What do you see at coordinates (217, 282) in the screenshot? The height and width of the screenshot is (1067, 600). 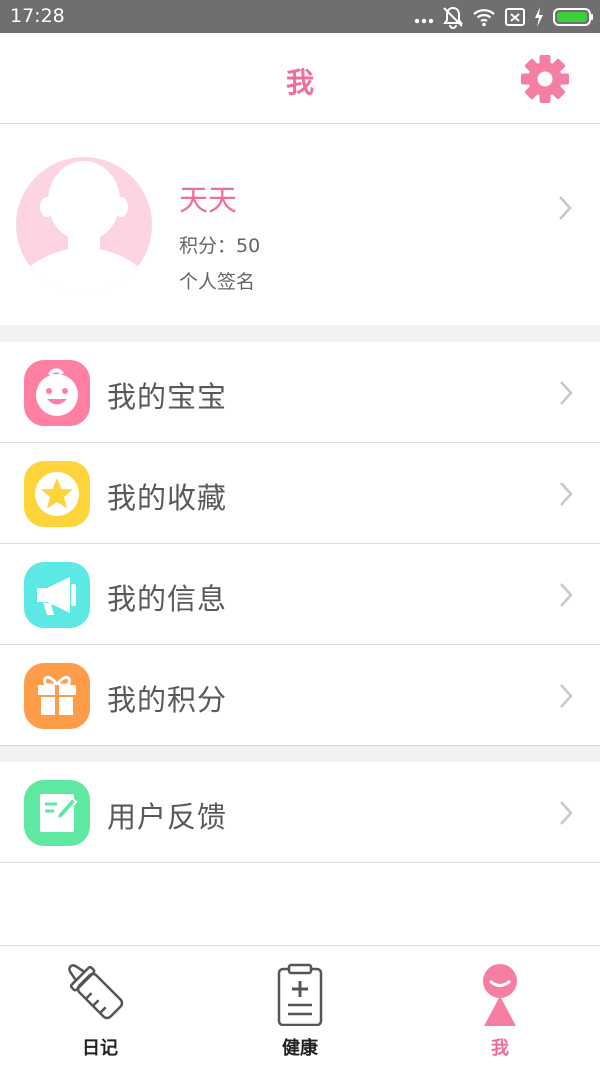 I see `user-signature: 个人签名` at bounding box center [217, 282].